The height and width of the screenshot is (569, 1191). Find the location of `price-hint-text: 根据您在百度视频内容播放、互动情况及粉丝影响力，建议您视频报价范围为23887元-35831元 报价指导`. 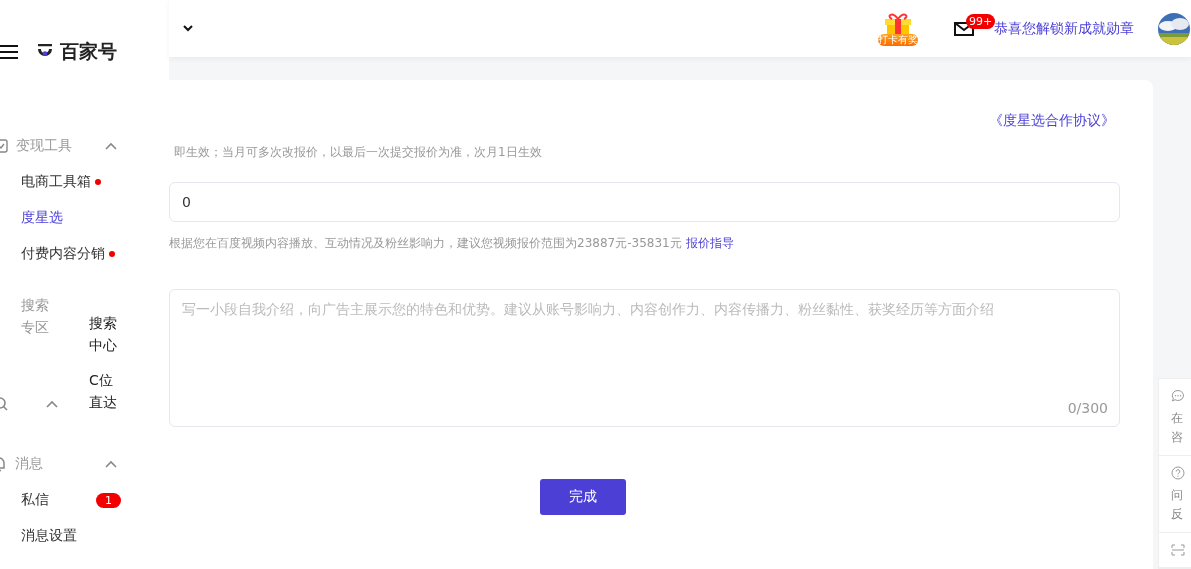

price-hint-text: 根据您在百度视频内容播放、互动情况及粉丝影响力，建议您视频报价范围为23887元-35831元 报价指导 is located at coordinates (452, 243).